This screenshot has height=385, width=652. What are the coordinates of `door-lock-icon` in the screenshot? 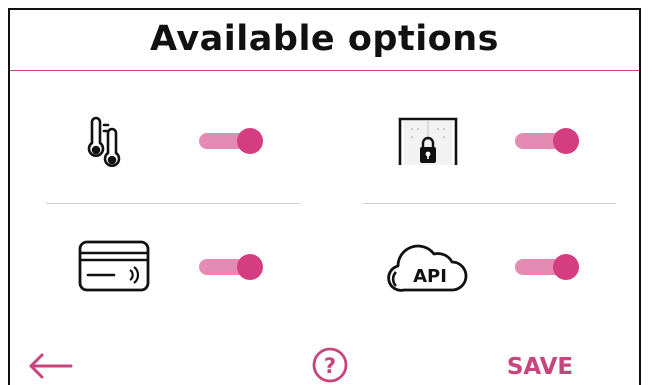 It's located at (428, 141).